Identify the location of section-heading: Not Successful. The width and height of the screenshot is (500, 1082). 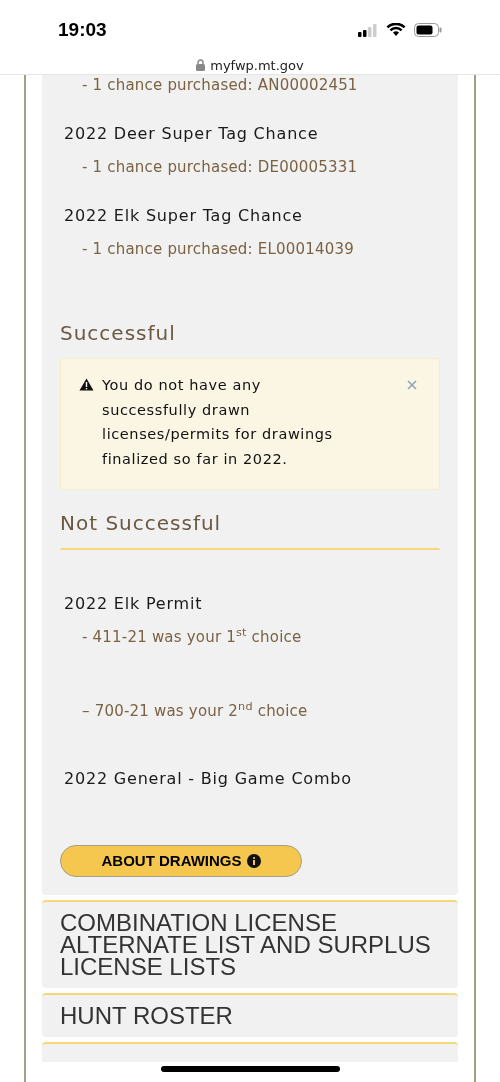
(141, 523).